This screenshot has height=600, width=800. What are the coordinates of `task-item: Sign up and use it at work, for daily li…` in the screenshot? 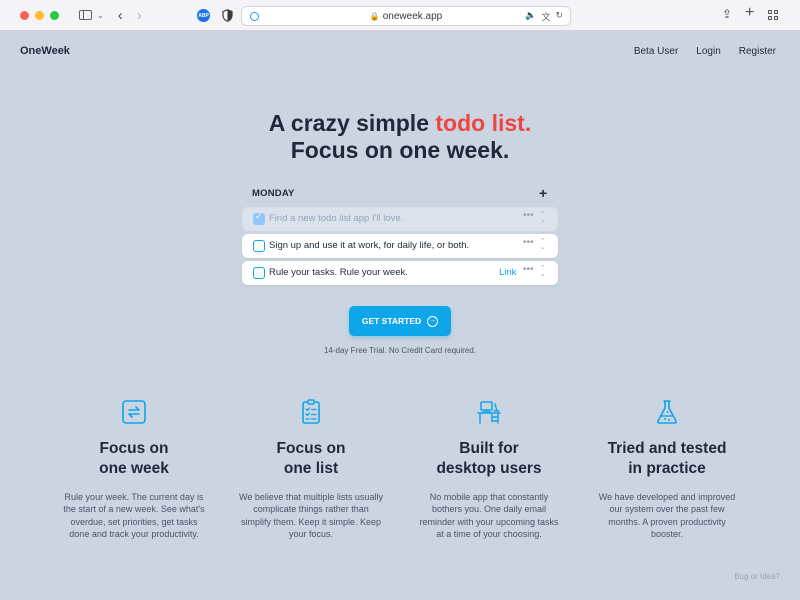 It's located at (400, 246).